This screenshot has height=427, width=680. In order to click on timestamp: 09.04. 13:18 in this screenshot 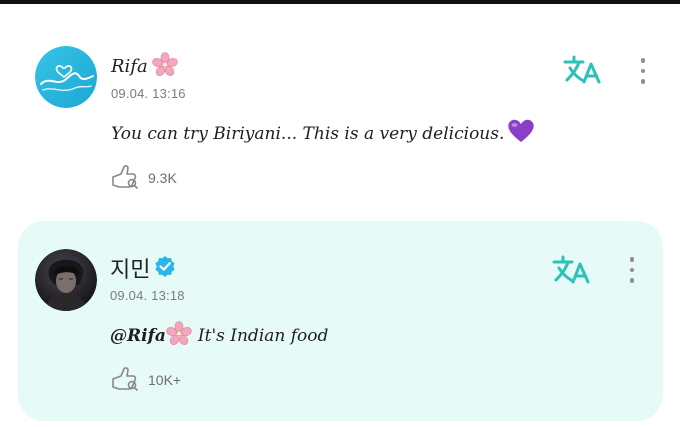, I will do `click(147, 295)`.